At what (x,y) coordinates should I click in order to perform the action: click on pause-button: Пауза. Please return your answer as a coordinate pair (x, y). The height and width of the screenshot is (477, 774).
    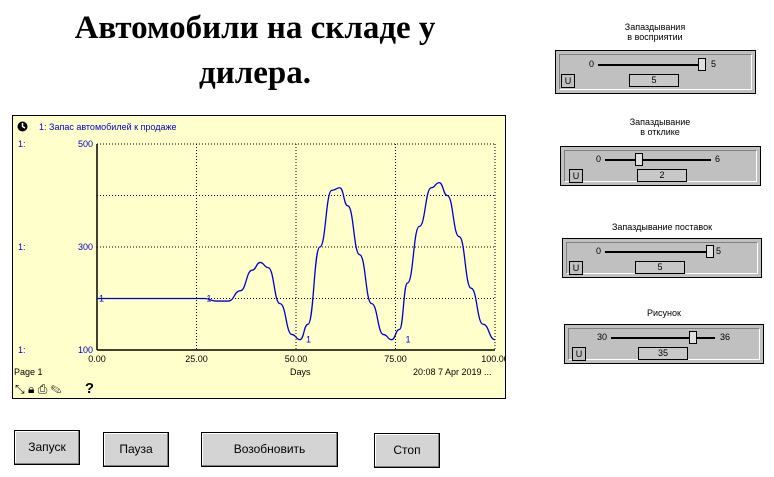
    Looking at the image, I should click on (136, 449).